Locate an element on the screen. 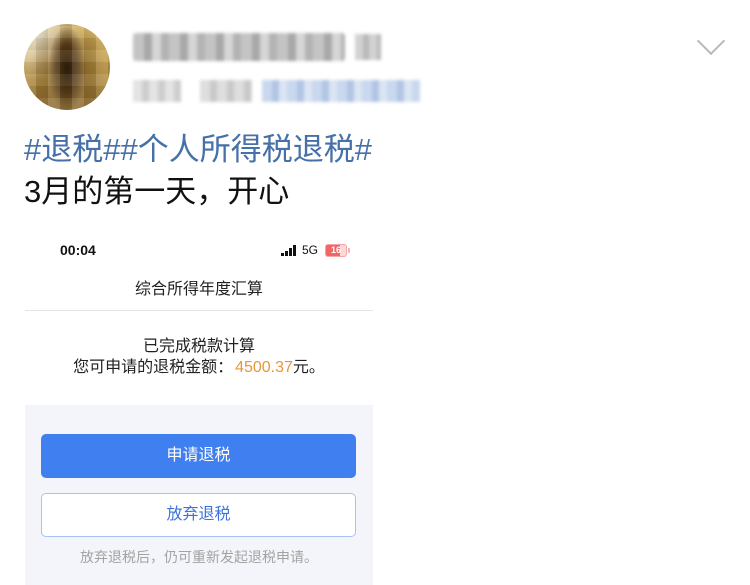 This screenshot has width=750, height=585. abandon-refund-button: 放弃退税 is located at coordinates (198, 515).